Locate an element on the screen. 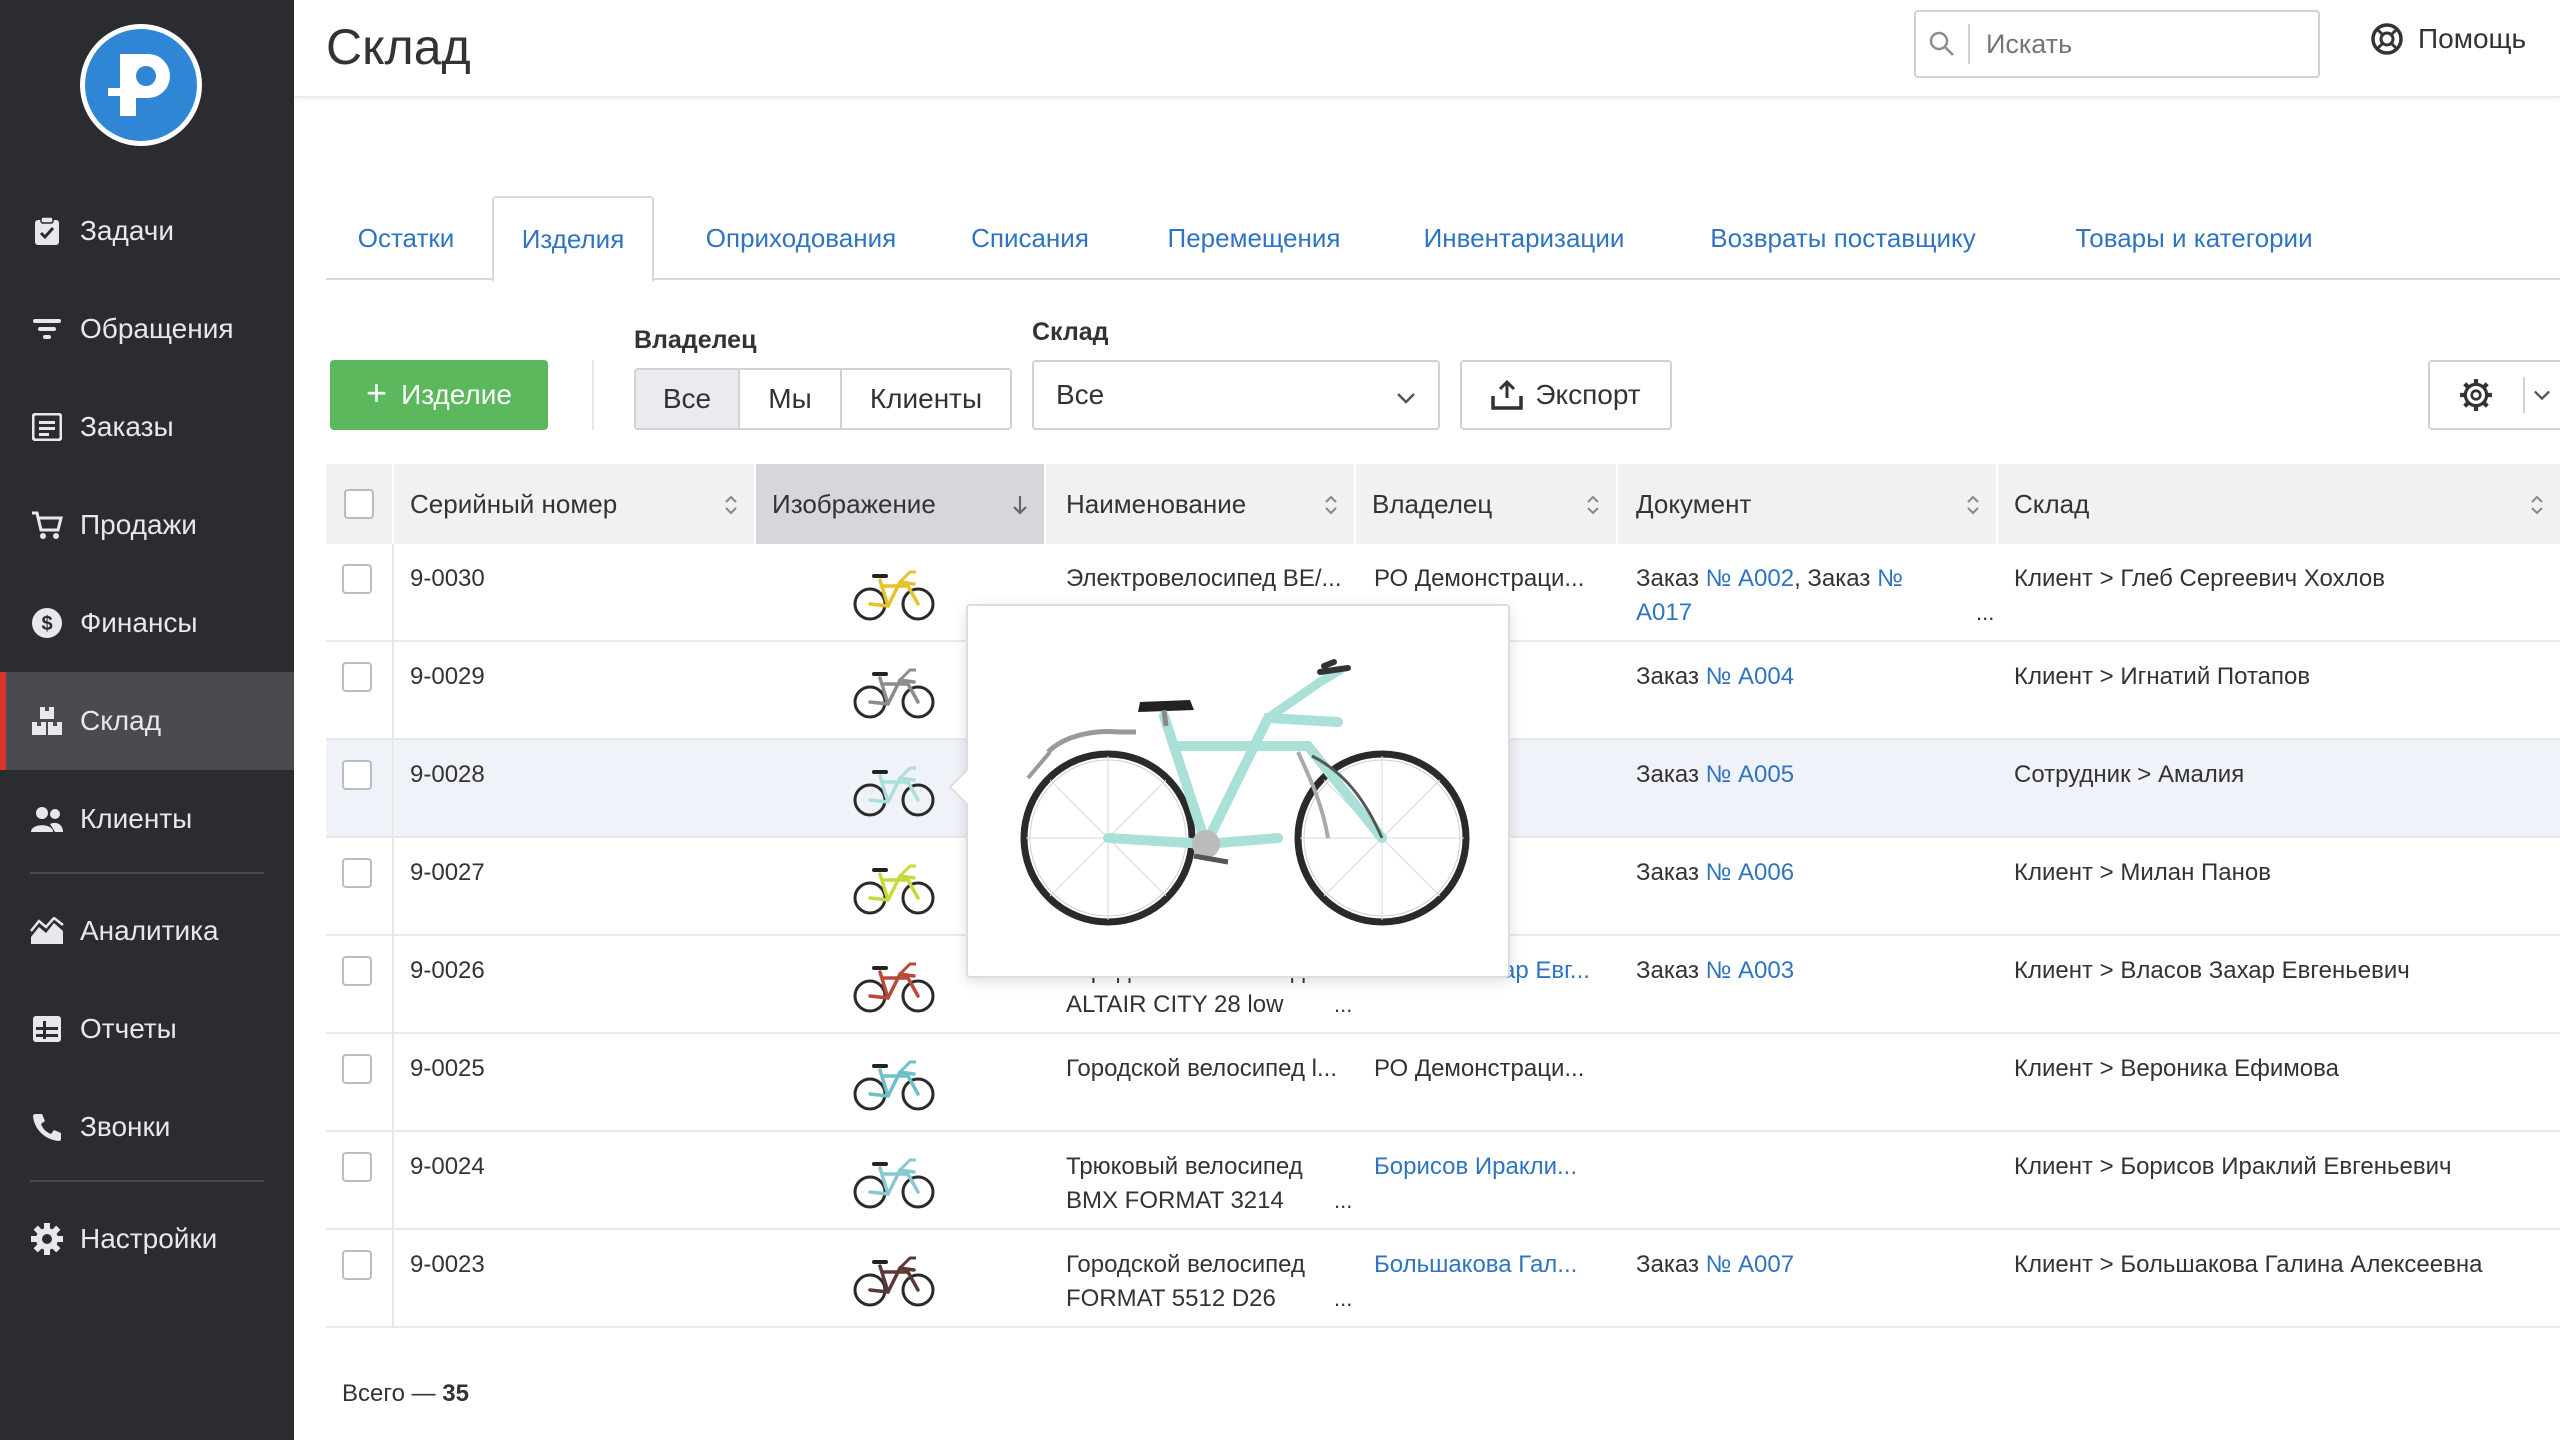  serial-number: 9-0029 is located at coordinates (447, 677).